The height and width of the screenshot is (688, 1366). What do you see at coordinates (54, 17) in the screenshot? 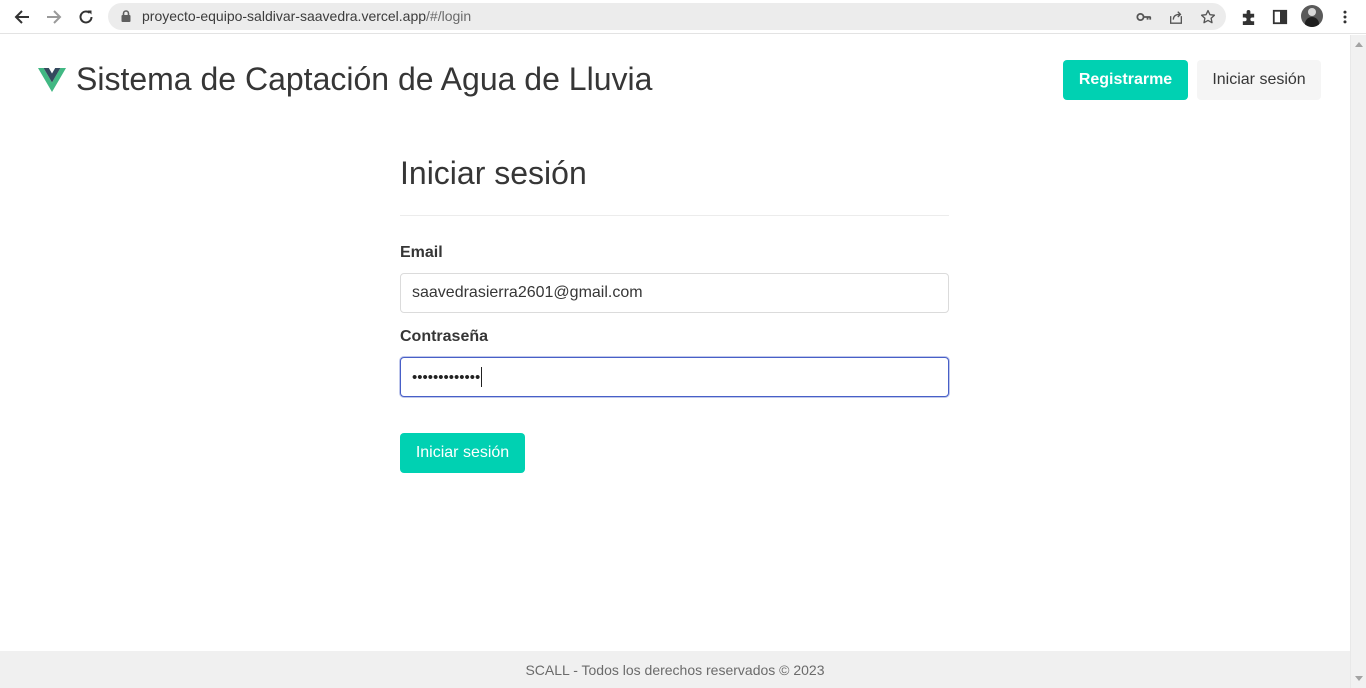
I see `forward-icon` at bounding box center [54, 17].